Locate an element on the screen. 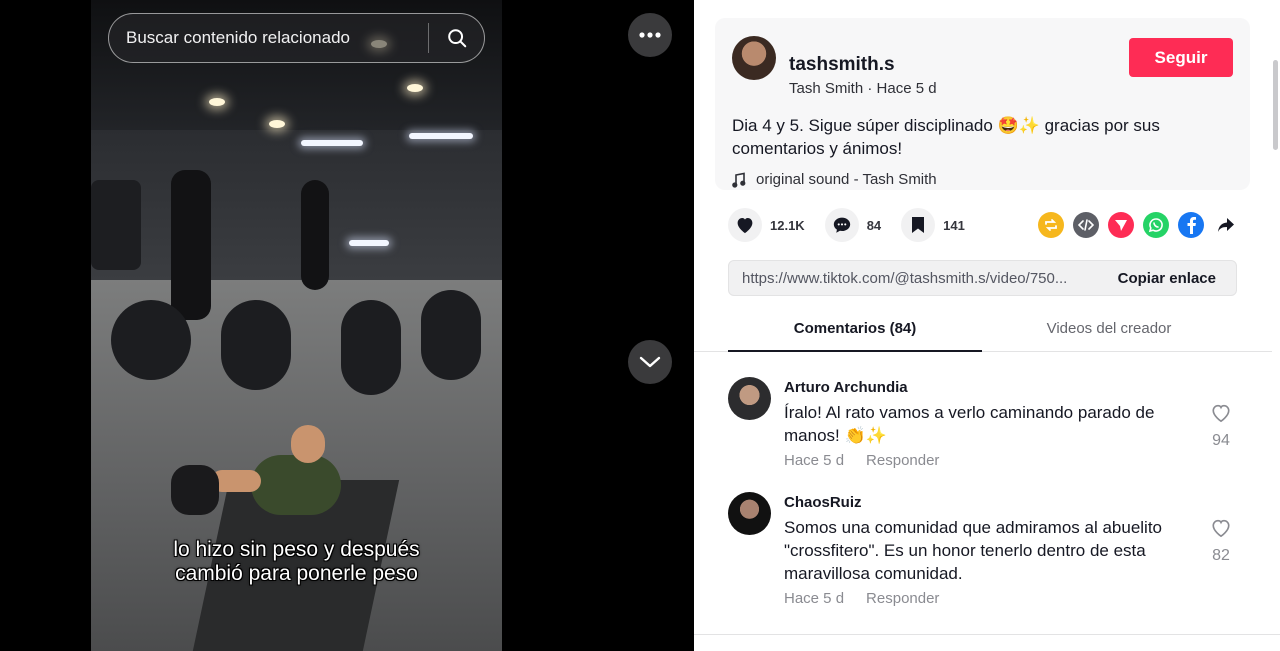 The image size is (1280, 651). send-icon is located at coordinates (1121, 225).